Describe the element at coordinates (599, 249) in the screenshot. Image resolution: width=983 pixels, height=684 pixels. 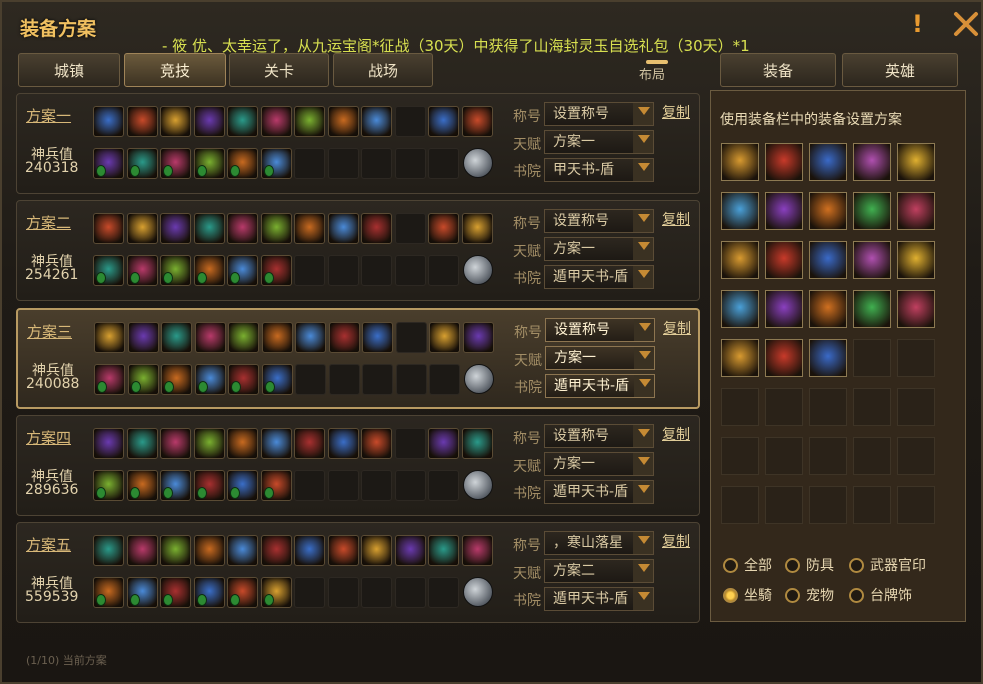
I see `talent-dropdown: 方案一` at that location.